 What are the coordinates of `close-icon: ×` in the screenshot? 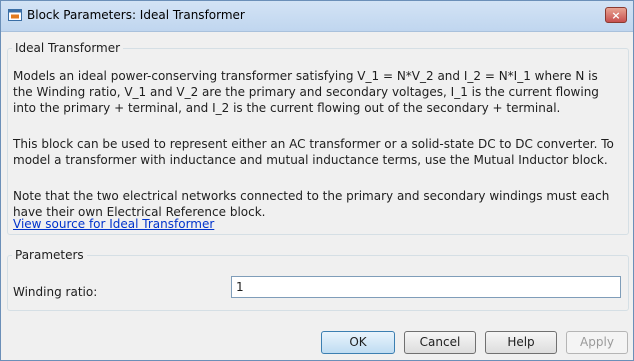 It's located at (616, 15).